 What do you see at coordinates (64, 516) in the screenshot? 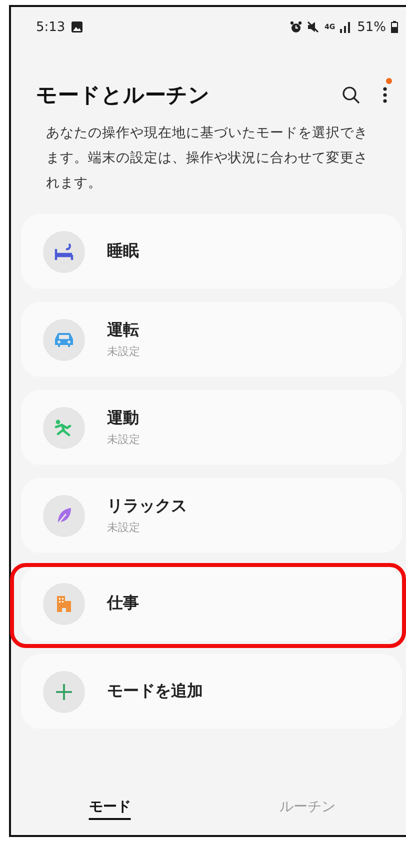
I see `leaf-icon` at bounding box center [64, 516].